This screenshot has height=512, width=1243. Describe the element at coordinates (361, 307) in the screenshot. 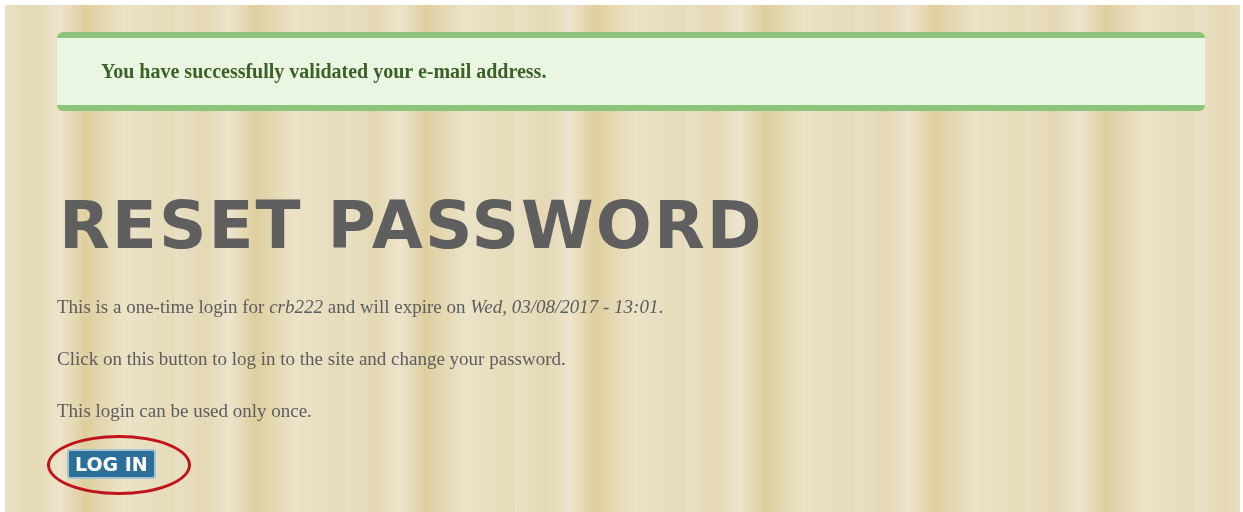

I see `paragraph: This is a one-time login for crb222 and will expire on Wed, 03/08/2017 - 13:01.` at that location.